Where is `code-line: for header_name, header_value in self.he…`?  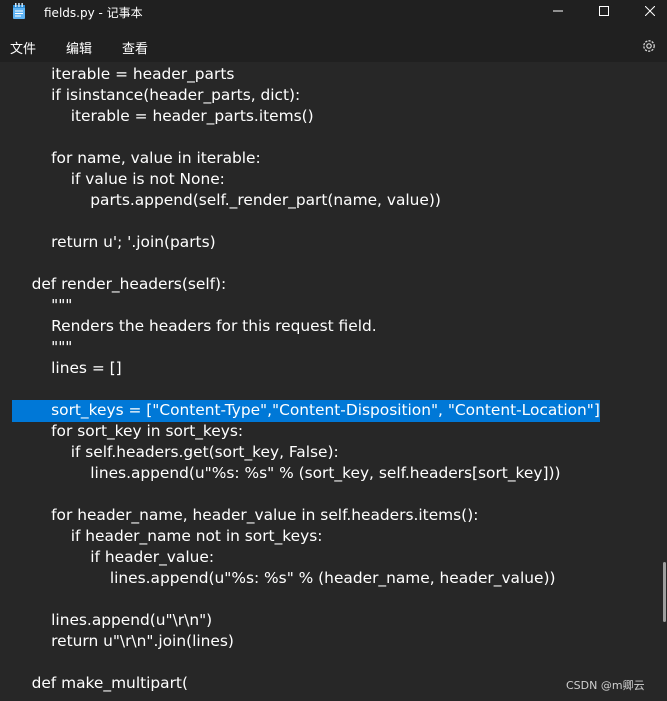
code-line: for header_name, header_value in self.he… is located at coordinates (245, 515).